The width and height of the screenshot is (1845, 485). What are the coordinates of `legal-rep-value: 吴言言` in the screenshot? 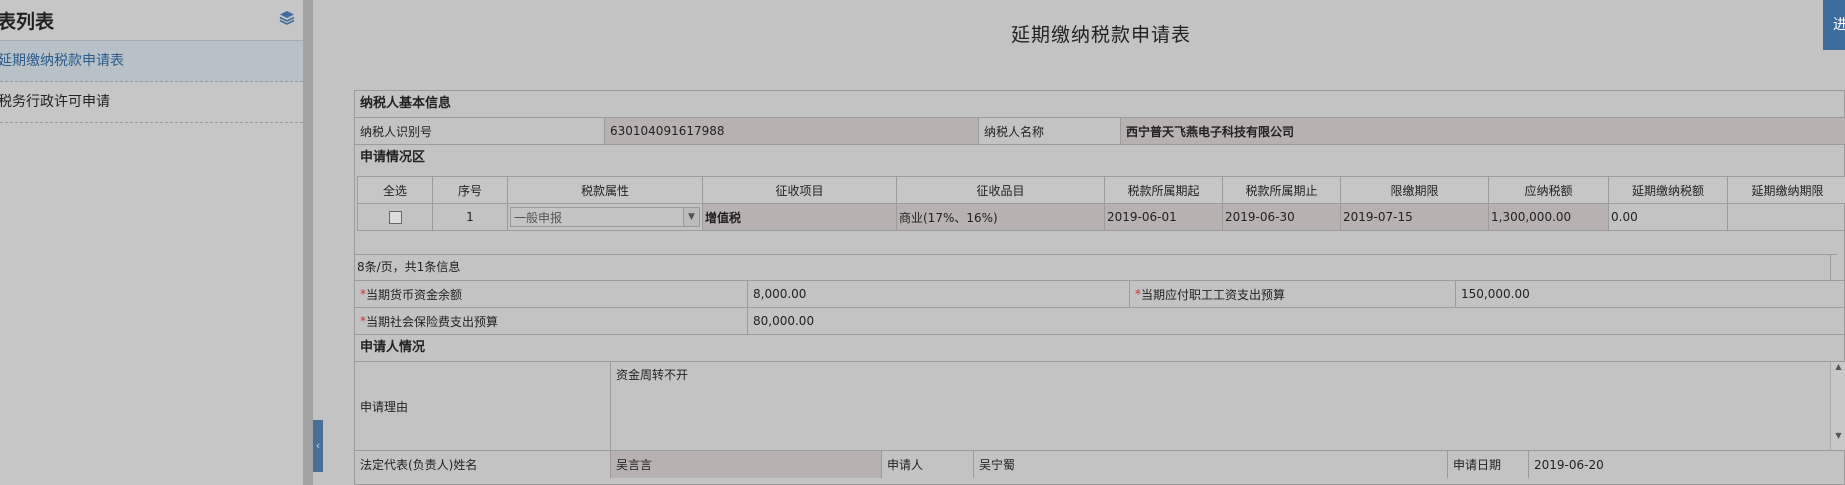 It's located at (746, 464).